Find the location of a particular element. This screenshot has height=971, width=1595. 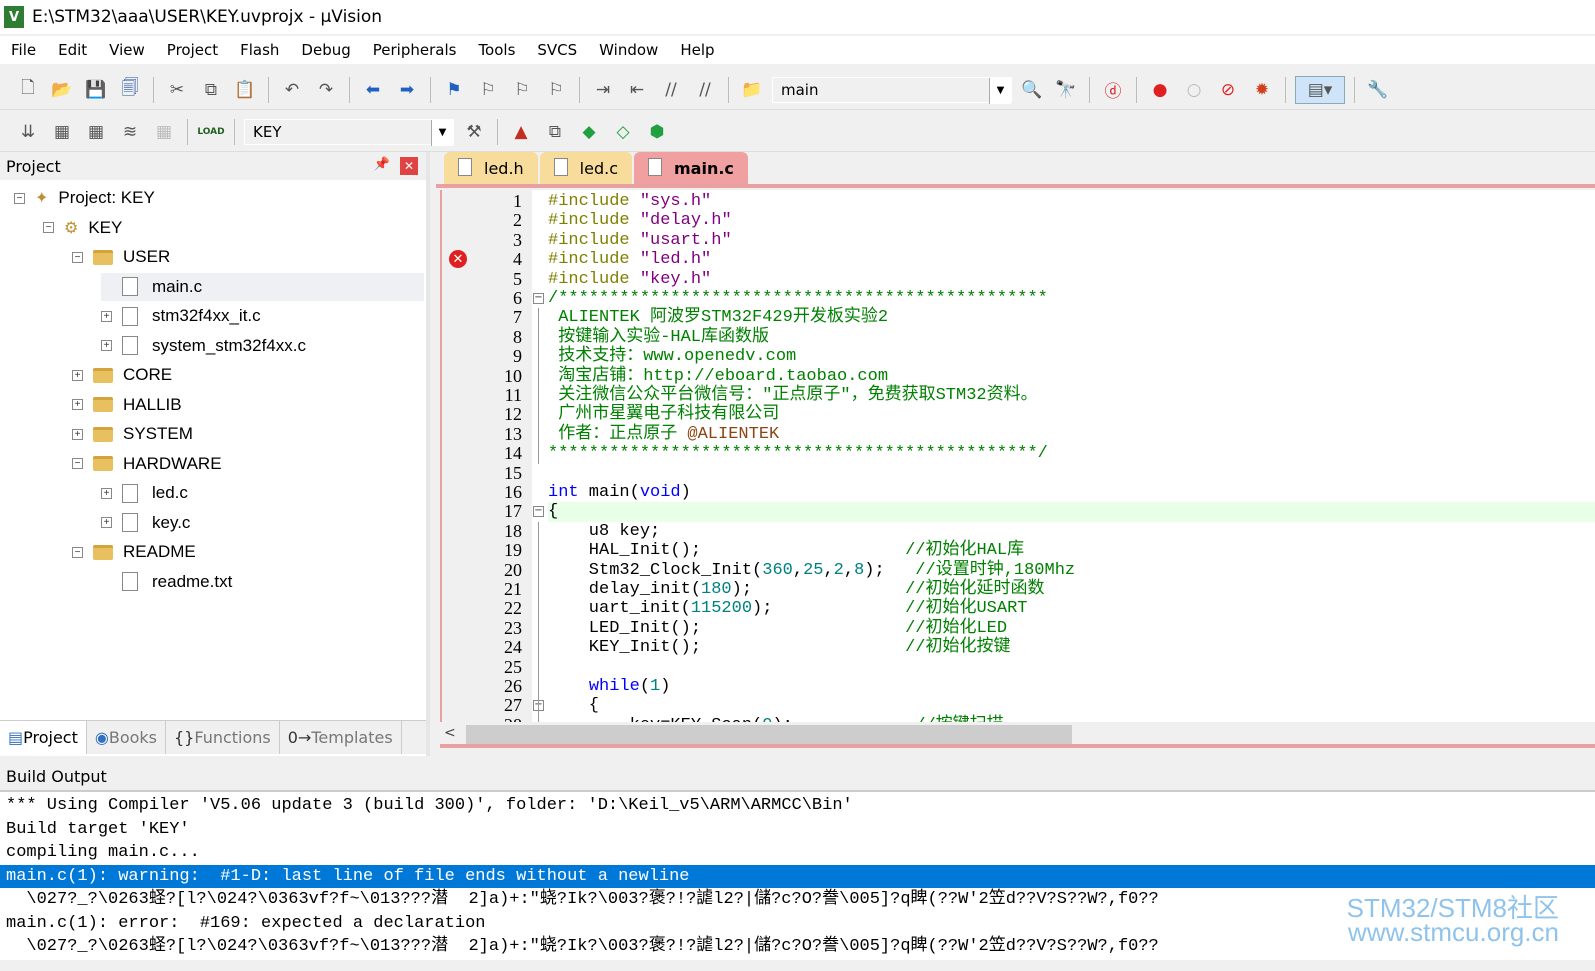

menu-debug: Debug is located at coordinates (325, 50).